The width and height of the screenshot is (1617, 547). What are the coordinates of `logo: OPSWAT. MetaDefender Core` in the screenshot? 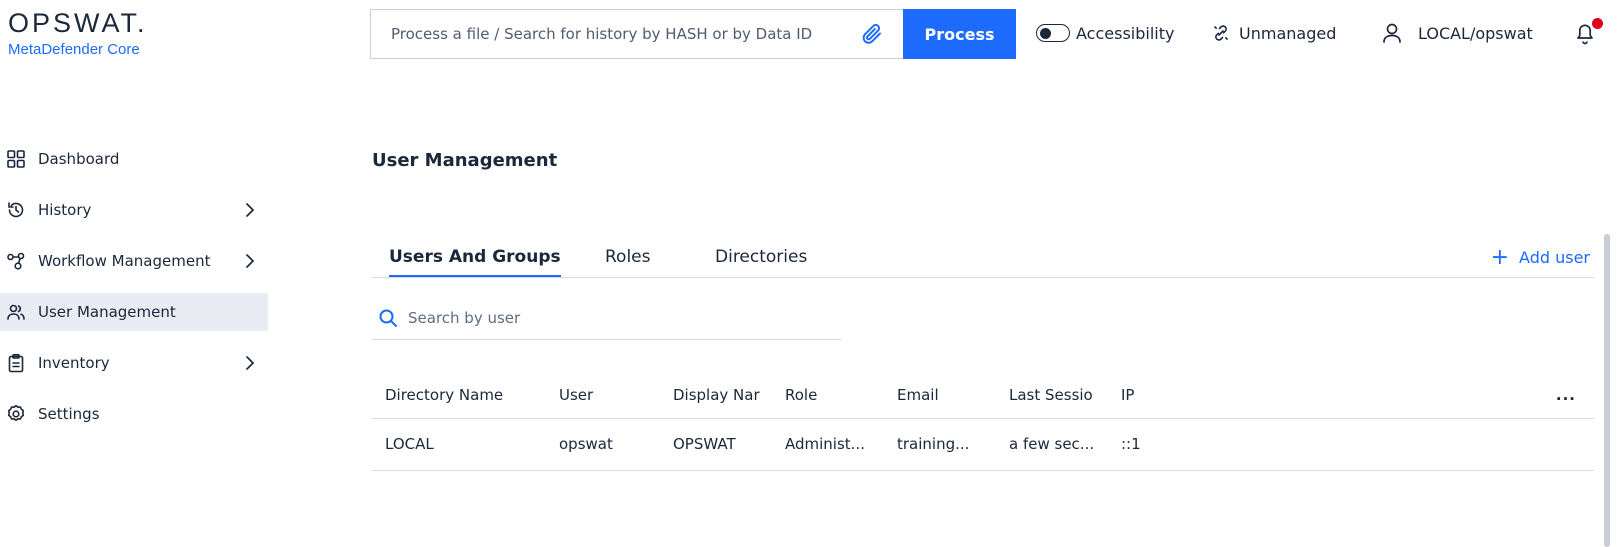 It's located at (78, 33).